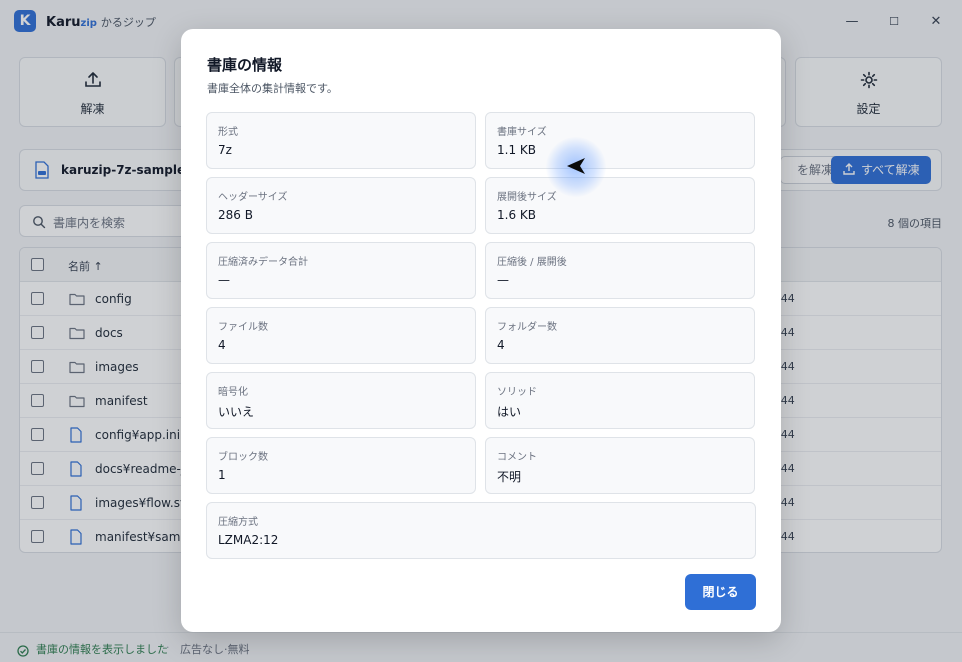  I want to click on info-label: ソリッド, so click(517, 392).